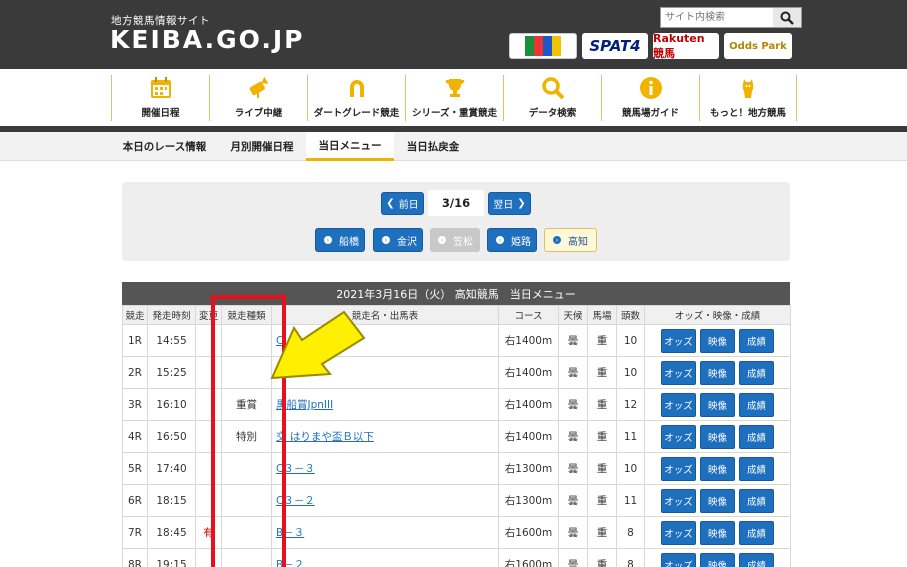  Describe the element at coordinates (650, 113) in the screenshot. I see `nav-label: 競馬場ガイド` at that location.